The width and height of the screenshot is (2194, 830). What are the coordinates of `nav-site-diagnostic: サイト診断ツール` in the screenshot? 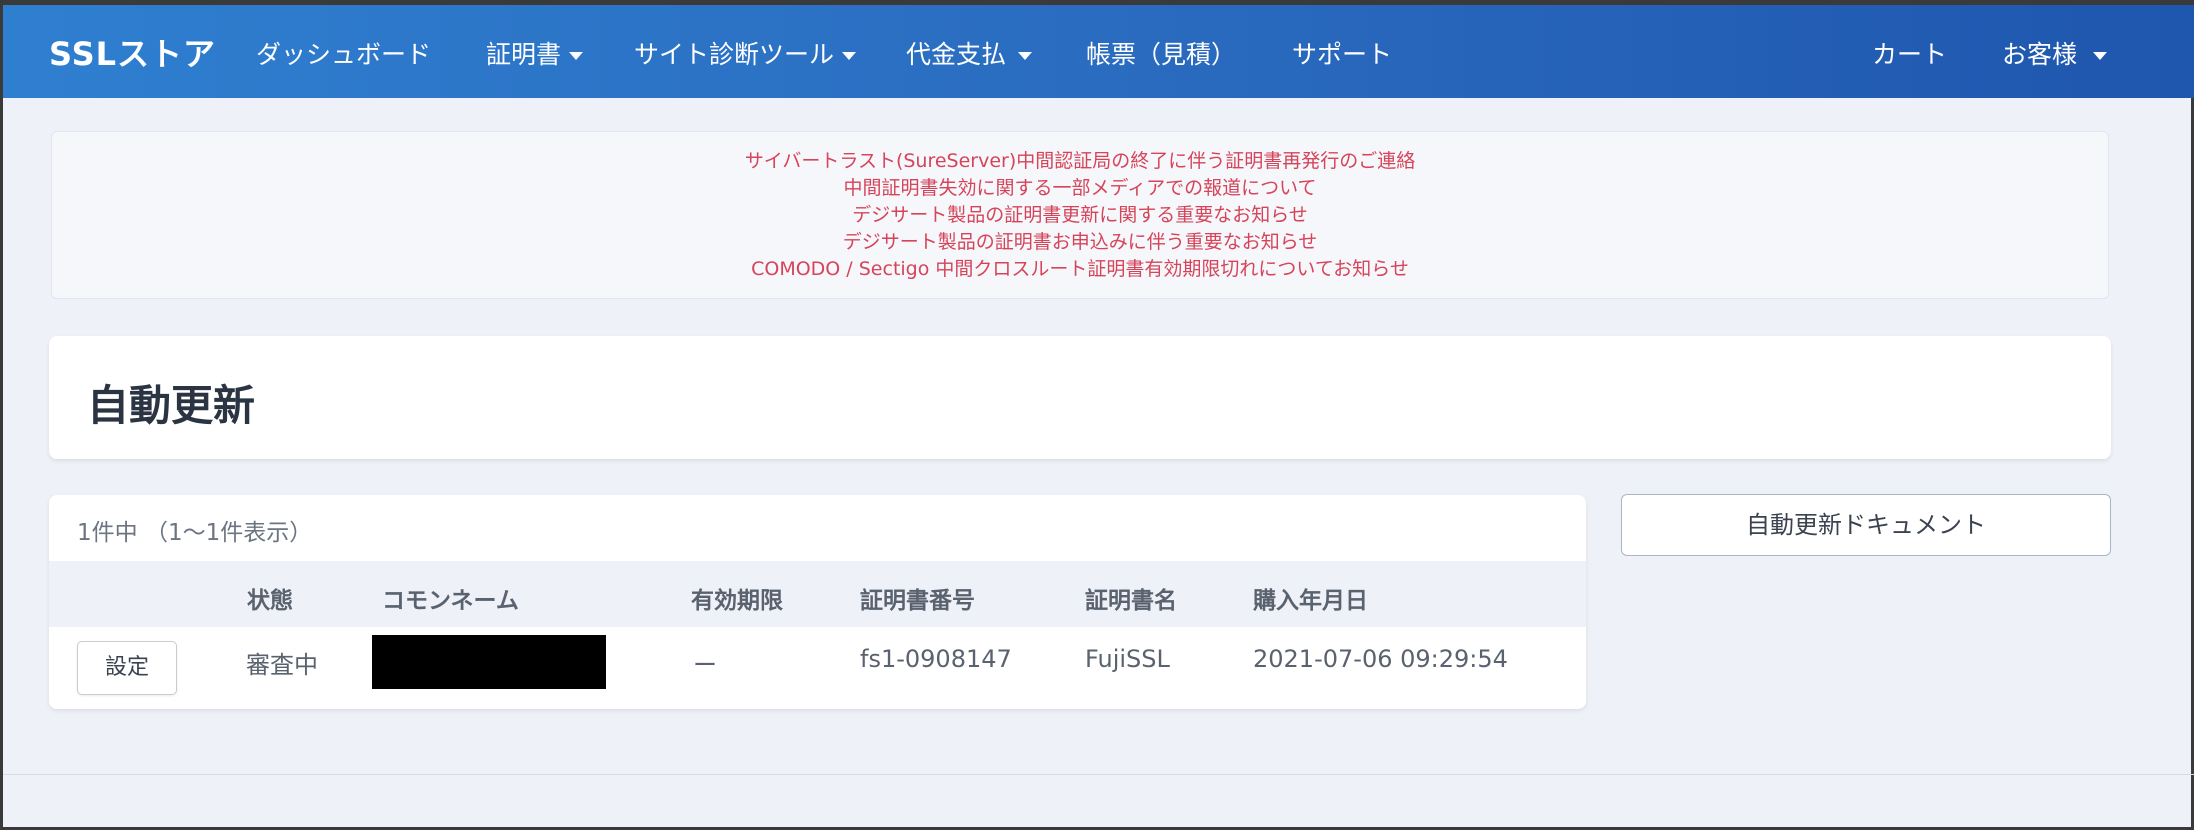 It's located at (745, 53).